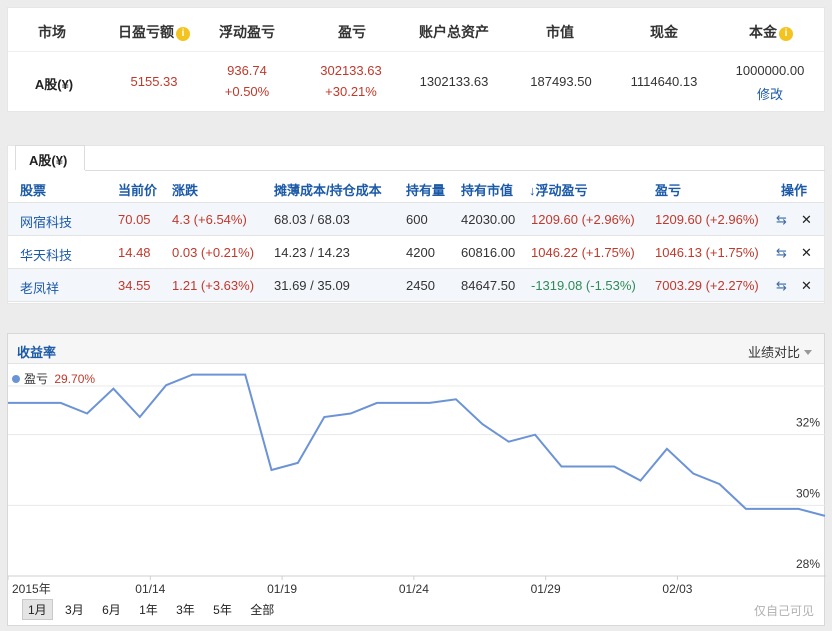 This screenshot has width=832, height=631. What do you see at coordinates (247, 91) in the screenshot?
I see `floating-pnl-pct: +0.50%` at bounding box center [247, 91].